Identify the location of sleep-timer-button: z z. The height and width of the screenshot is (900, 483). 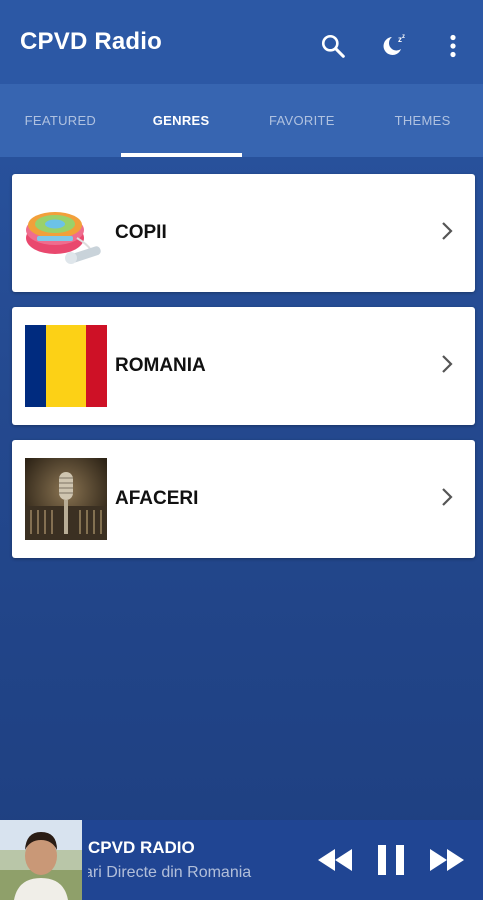
(393, 46).